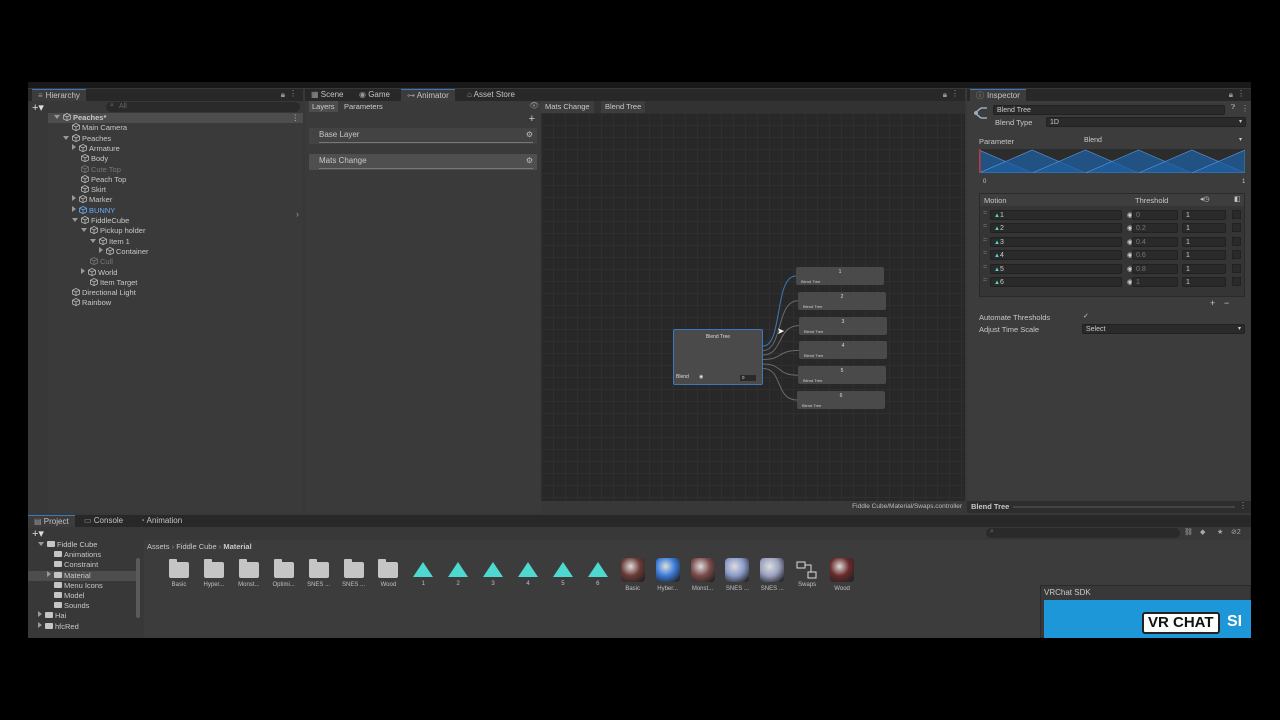 The height and width of the screenshot is (720, 1280). I want to click on motion-row: = ▲1 ◉ 0 1, so click(1112, 215).